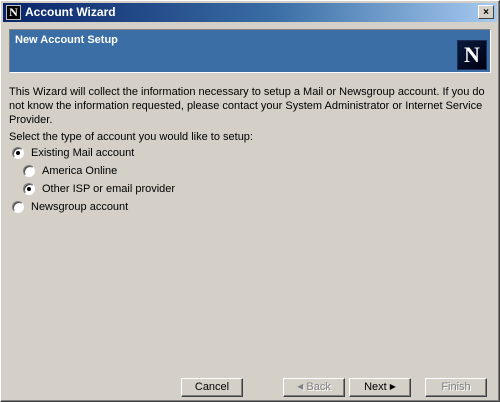  What do you see at coordinates (82, 153) in the screenshot?
I see `radio-existing-mail-label: Existing Mail account` at bounding box center [82, 153].